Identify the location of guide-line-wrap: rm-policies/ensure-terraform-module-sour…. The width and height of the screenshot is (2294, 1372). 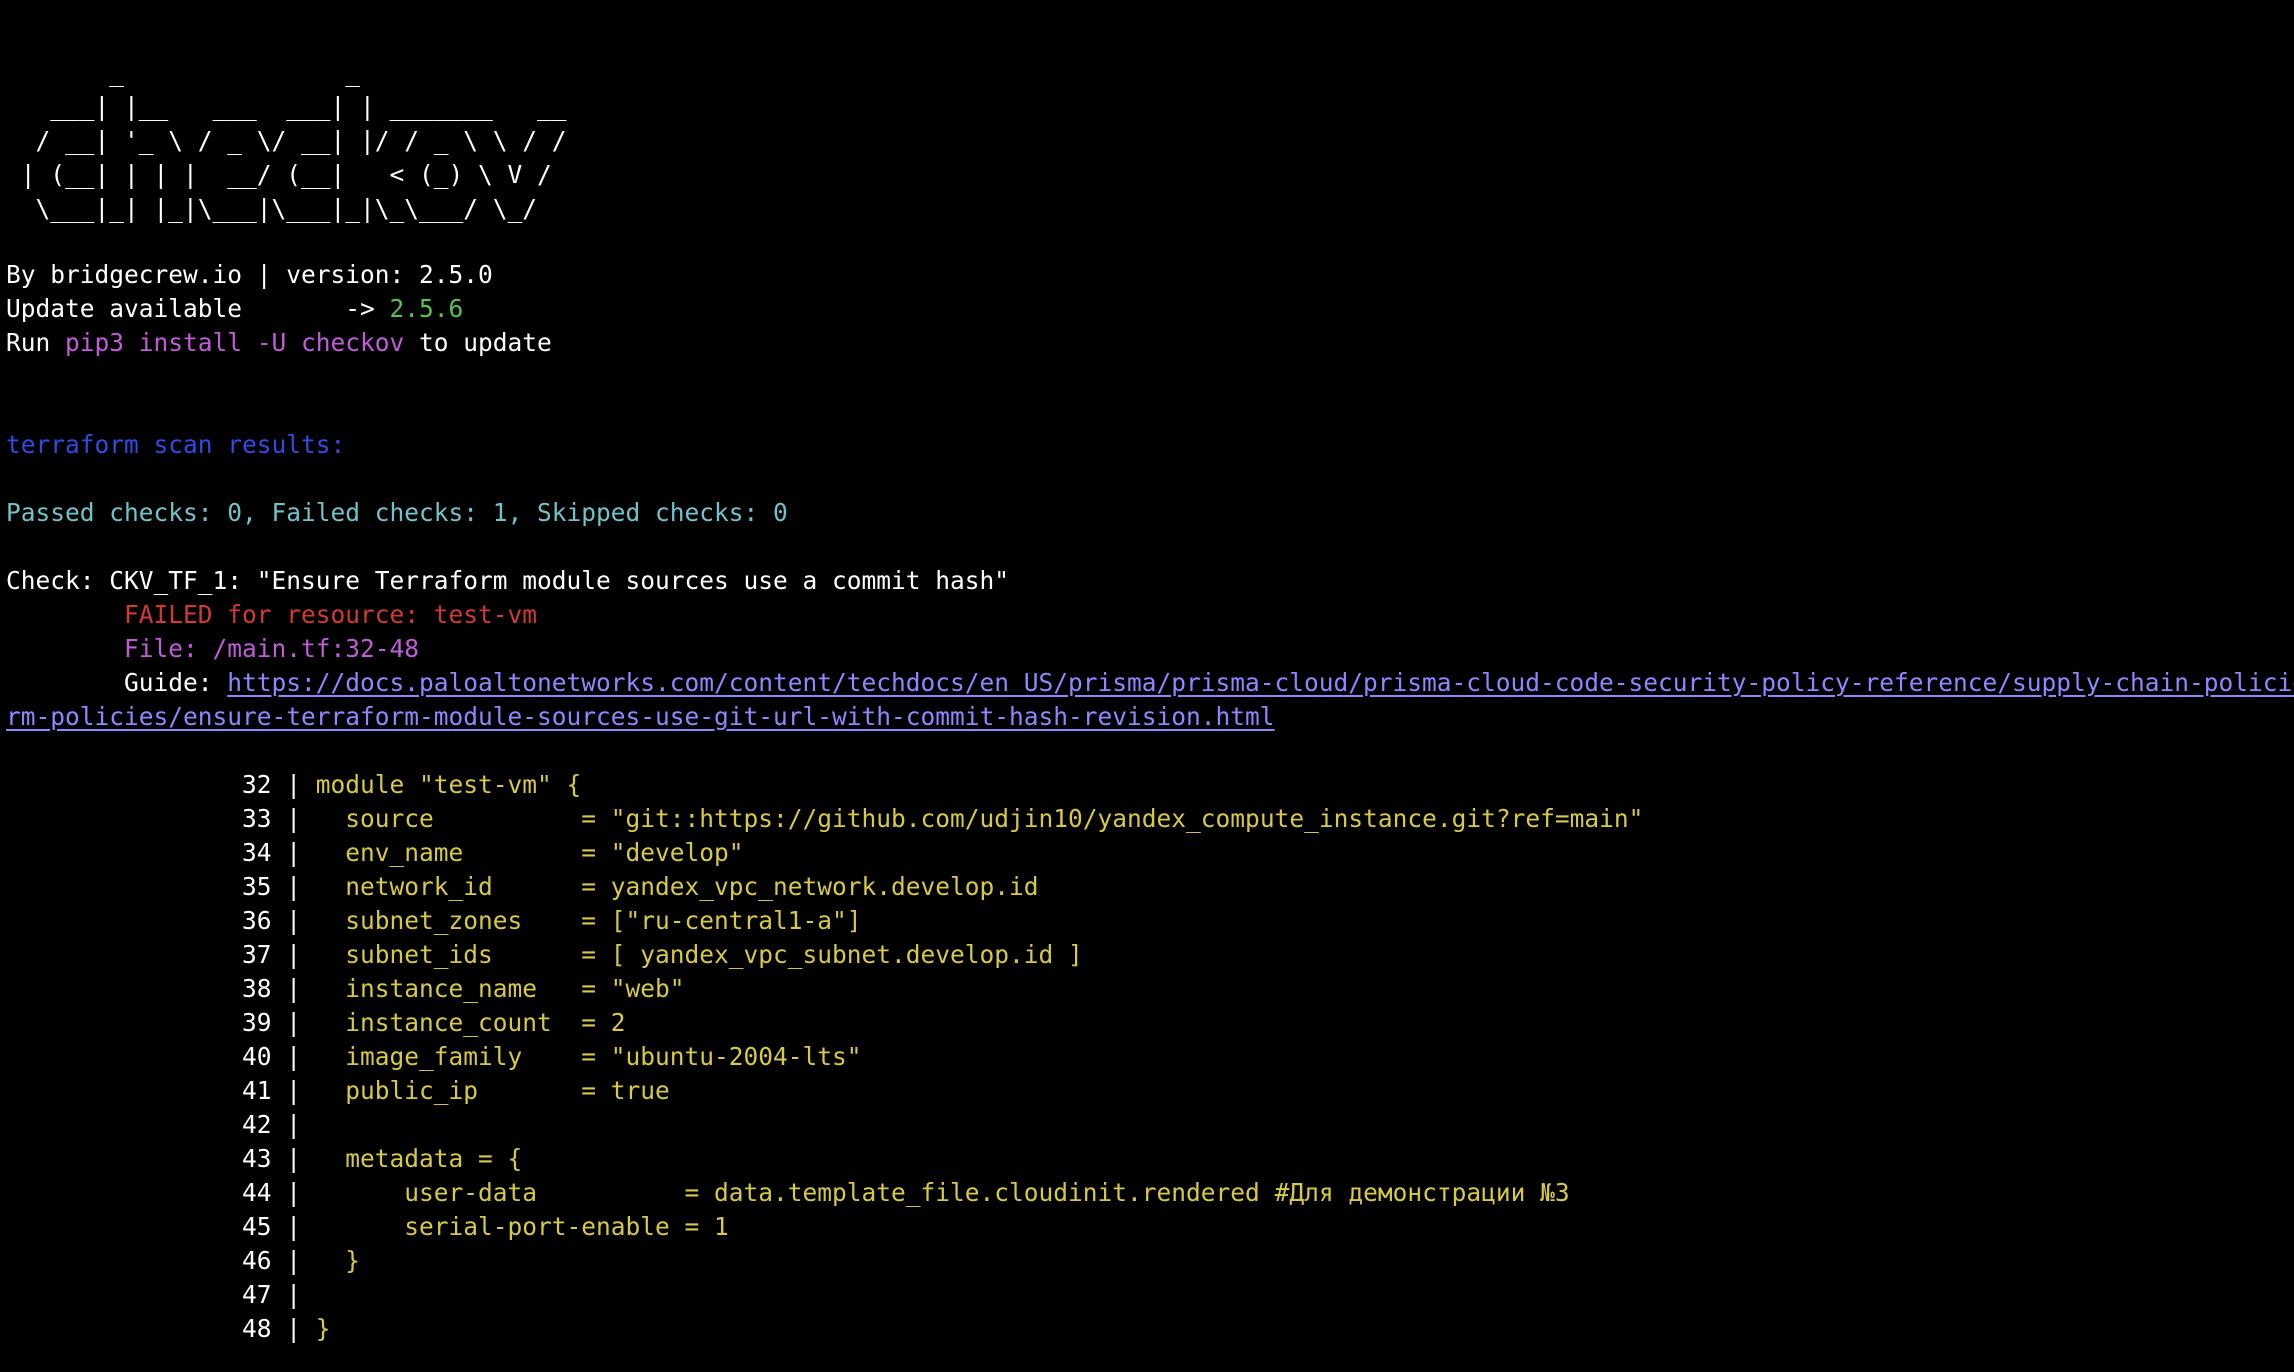
(640, 717).